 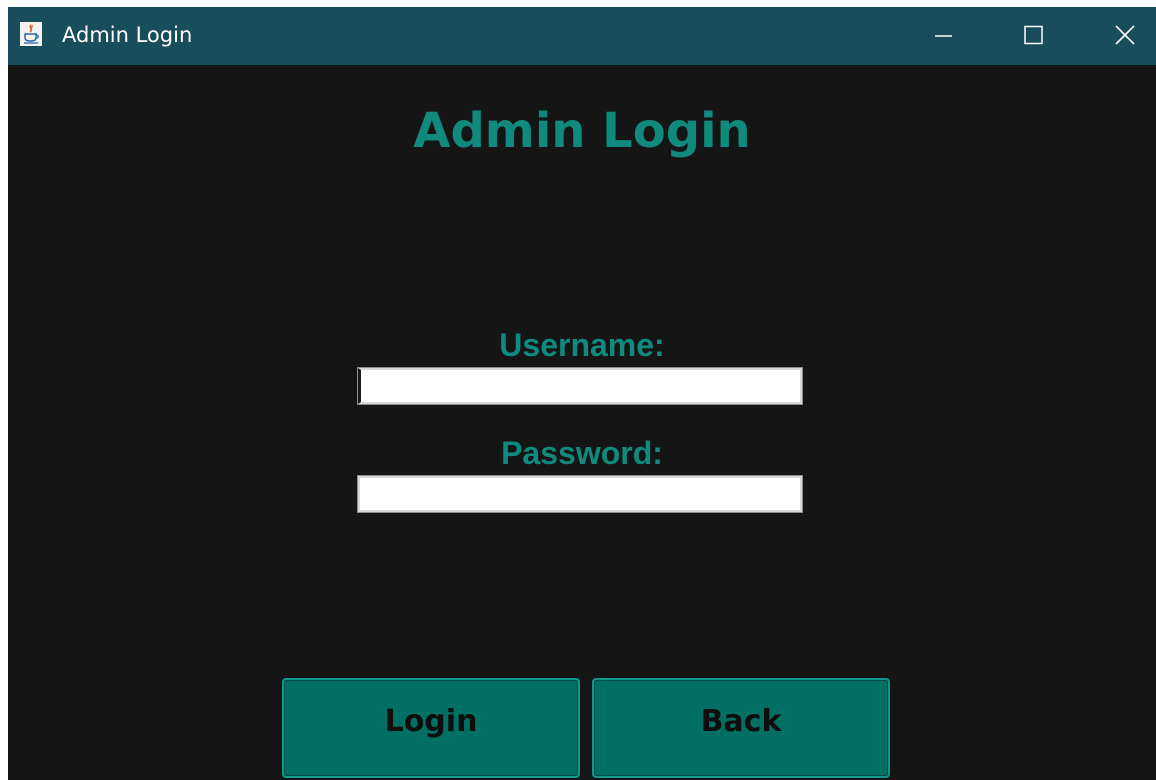 I want to click on minimize-button, so click(x=943, y=36).